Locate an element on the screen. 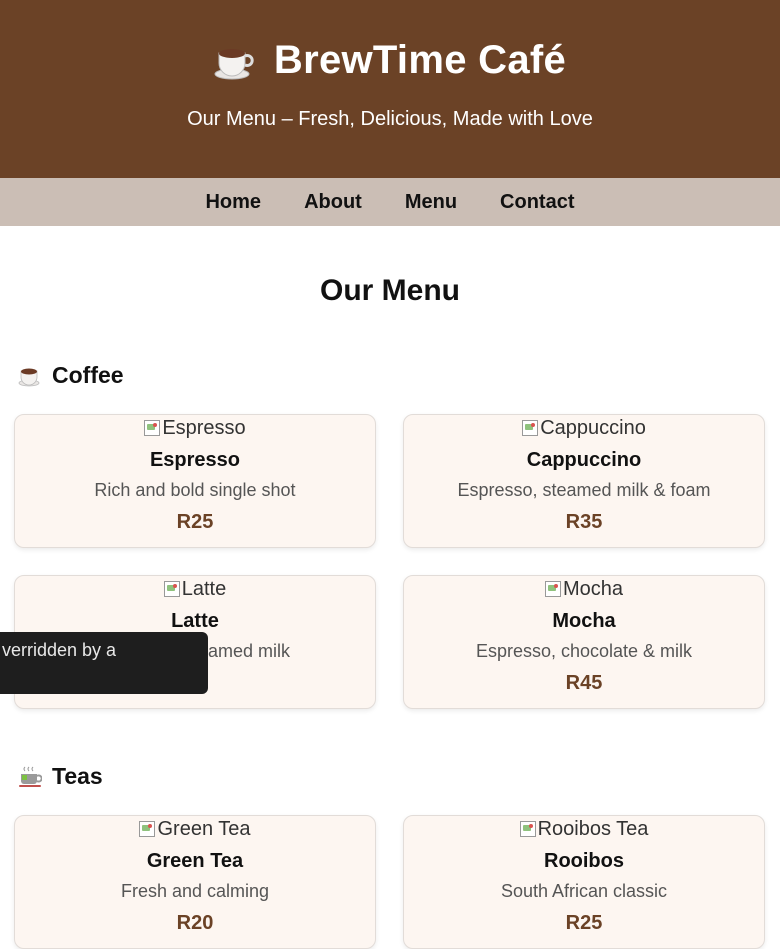 Image resolution: width=780 pixels, height=949 pixels. nav-contact-link: Contact is located at coordinates (537, 202).